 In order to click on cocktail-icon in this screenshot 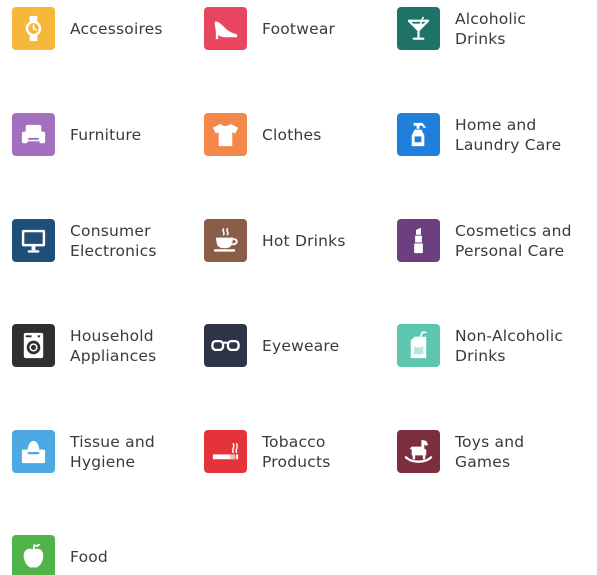, I will do `click(418, 28)`.